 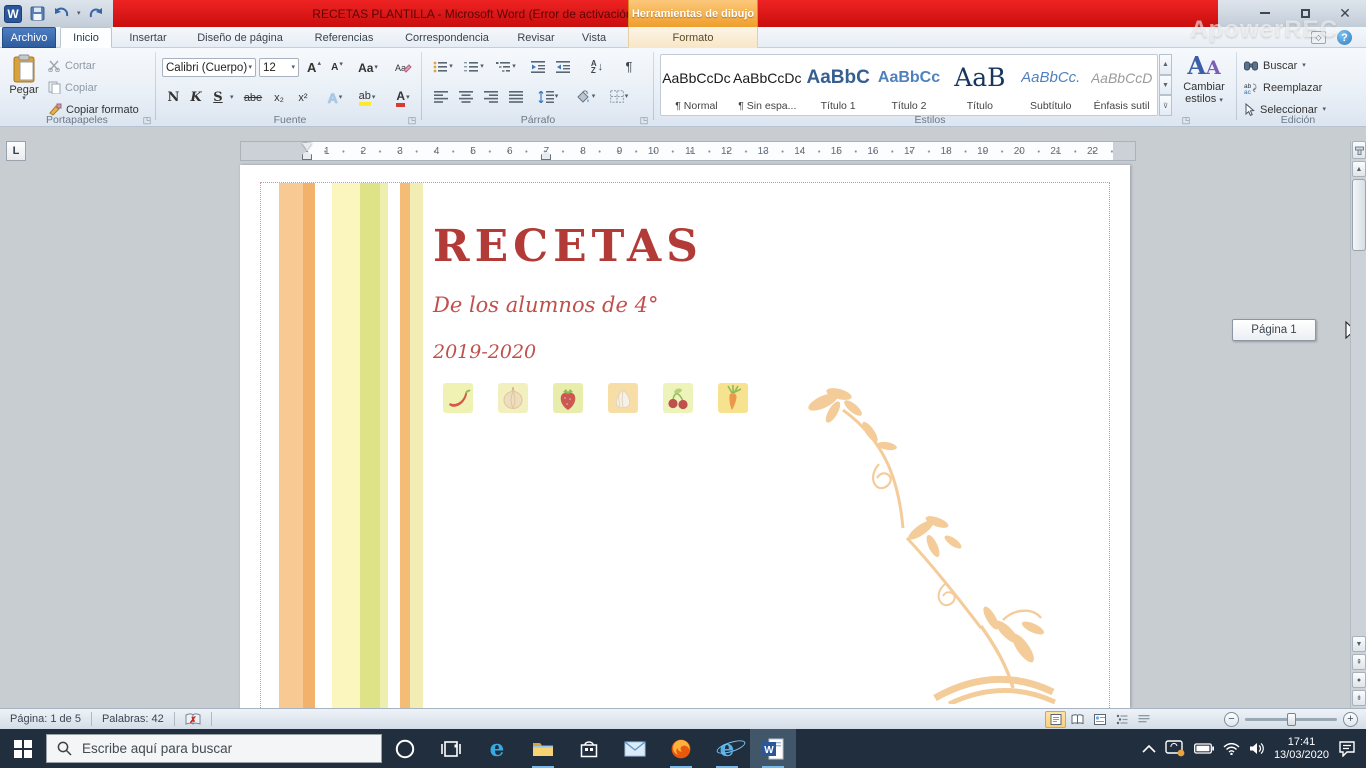 I want to click on start-button, so click(x=23, y=748).